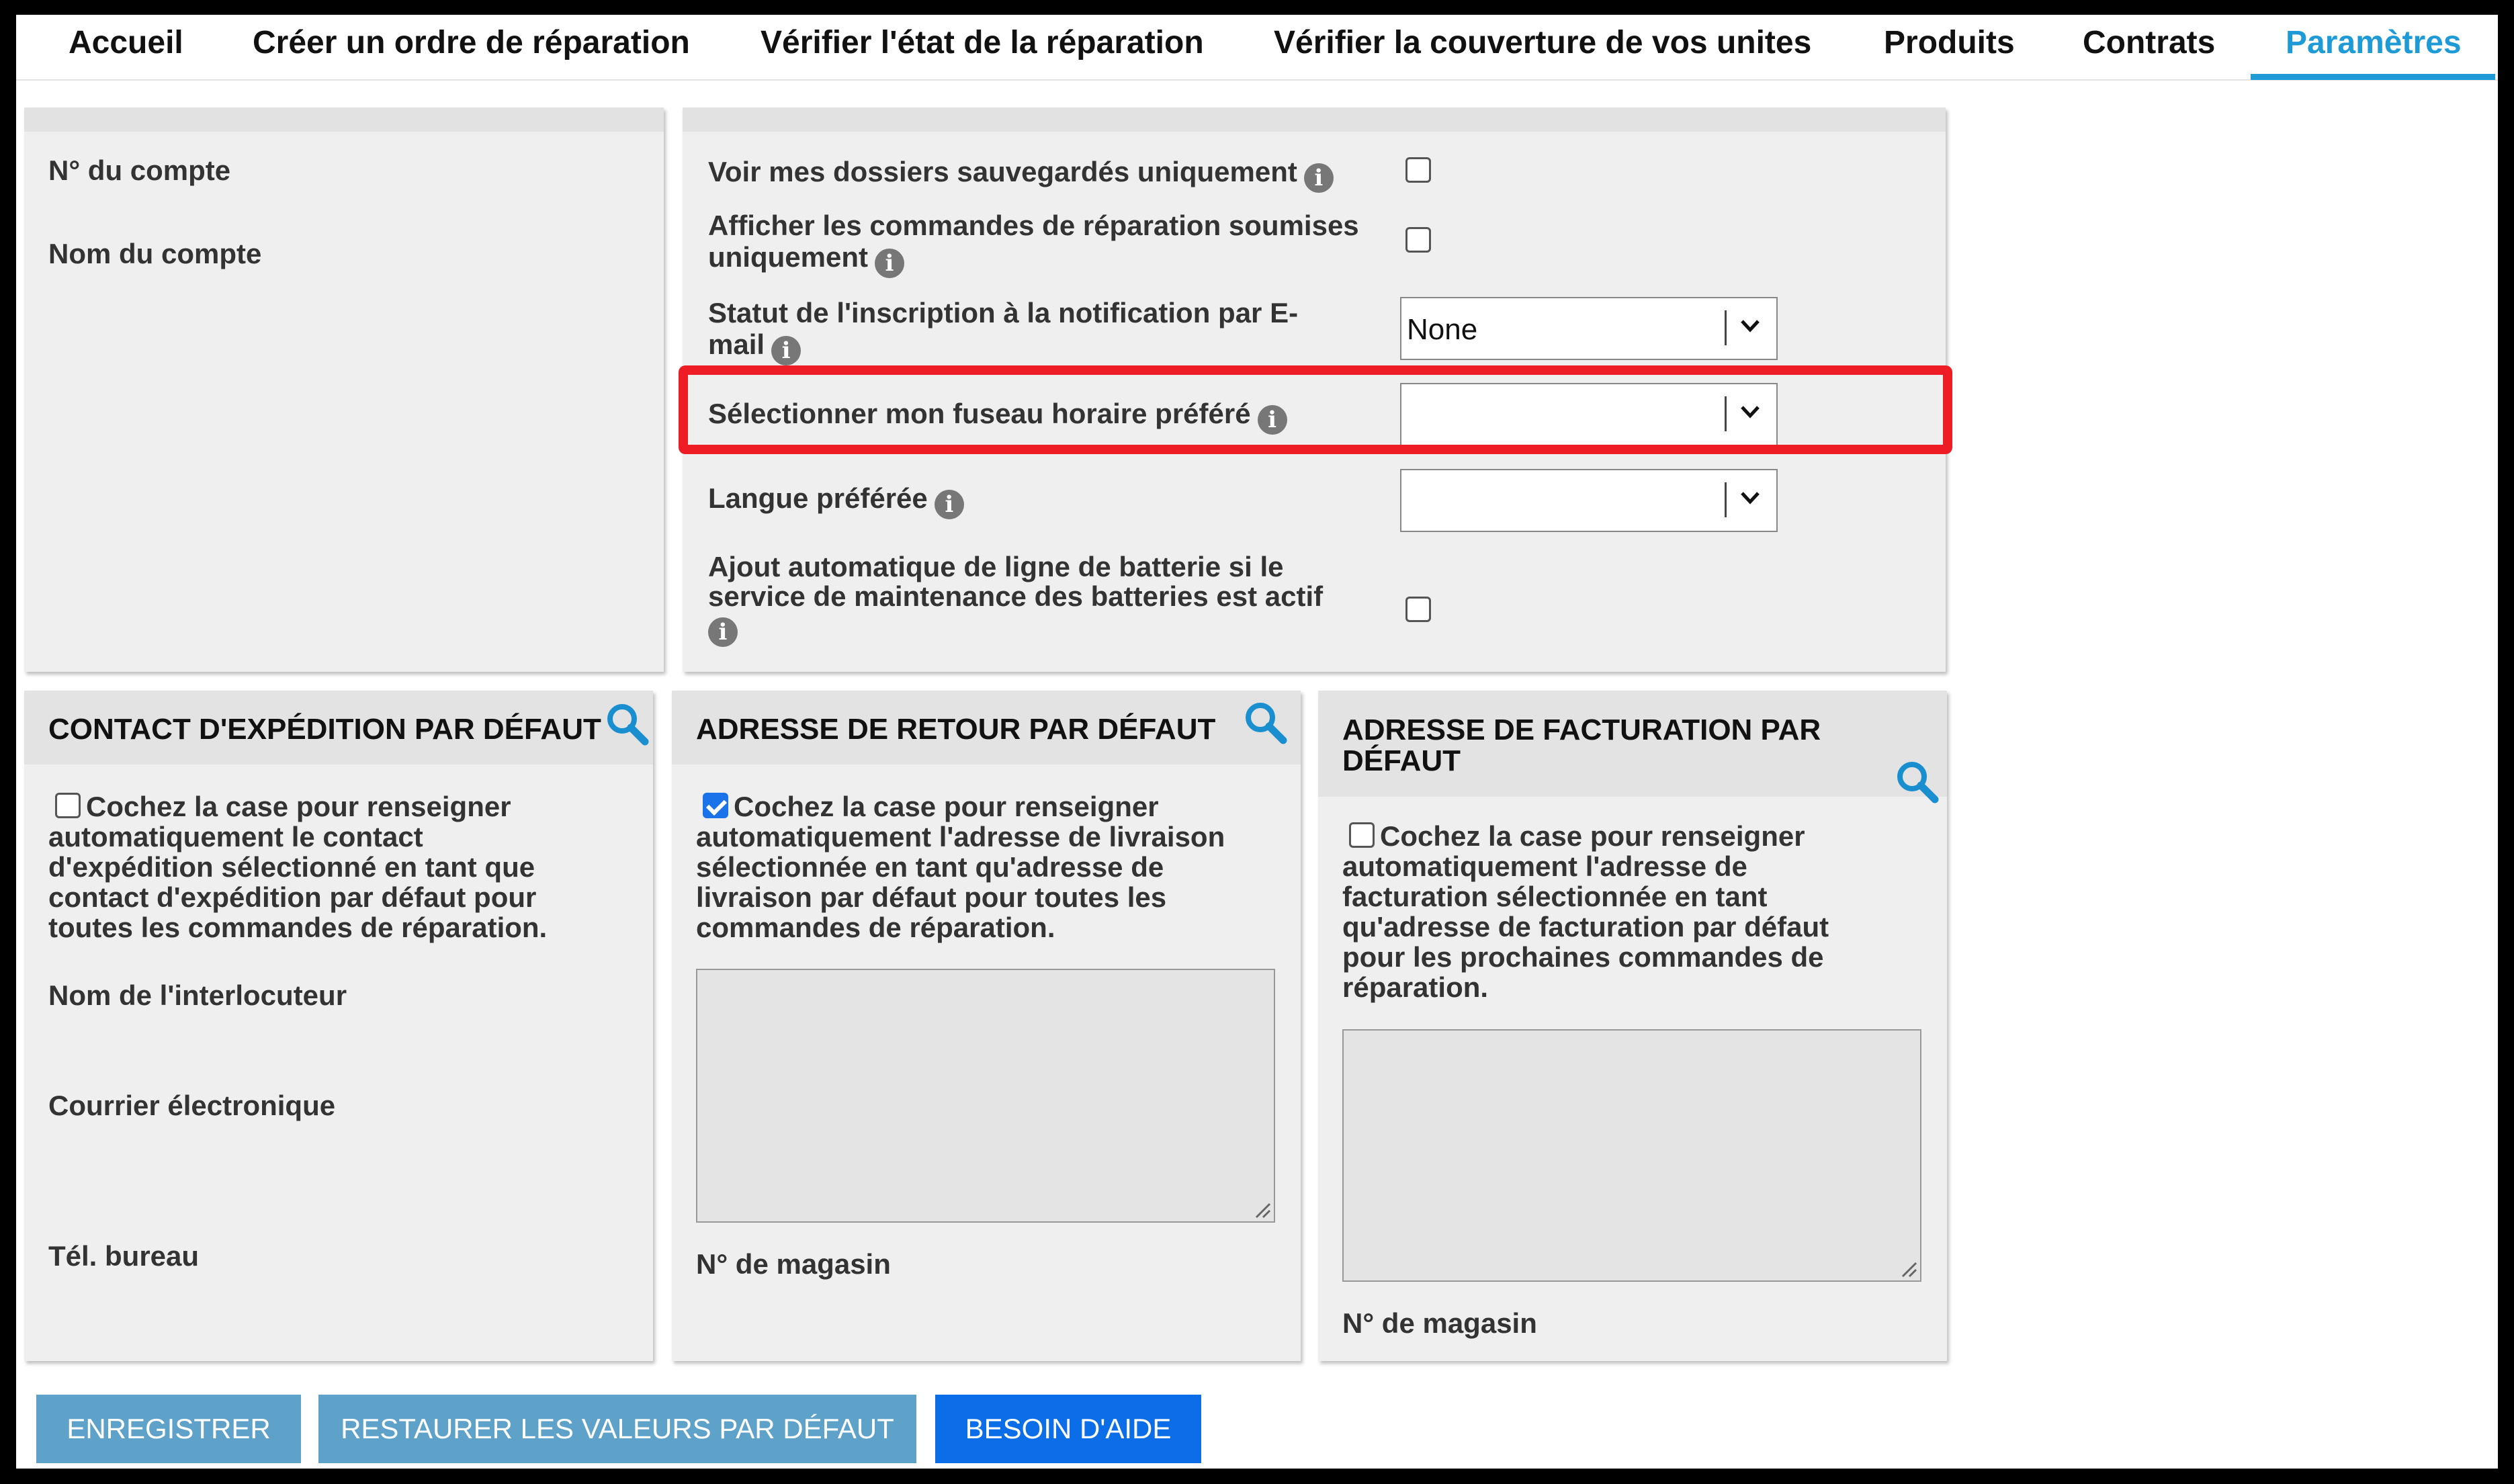 This screenshot has width=2514, height=1484. What do you see at coordinates (956, 729) in the screenshot?
I see `return-address-title: ADRESSE DE RETOUR PAR DÉFAUT` at bounding box center [956, 729].